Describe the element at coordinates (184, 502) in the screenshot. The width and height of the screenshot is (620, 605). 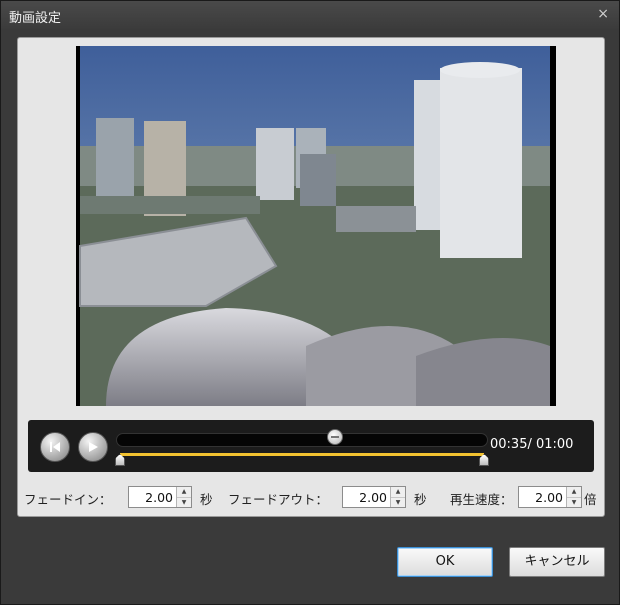
I see `fade-in-down-icon: ▼` at that location.